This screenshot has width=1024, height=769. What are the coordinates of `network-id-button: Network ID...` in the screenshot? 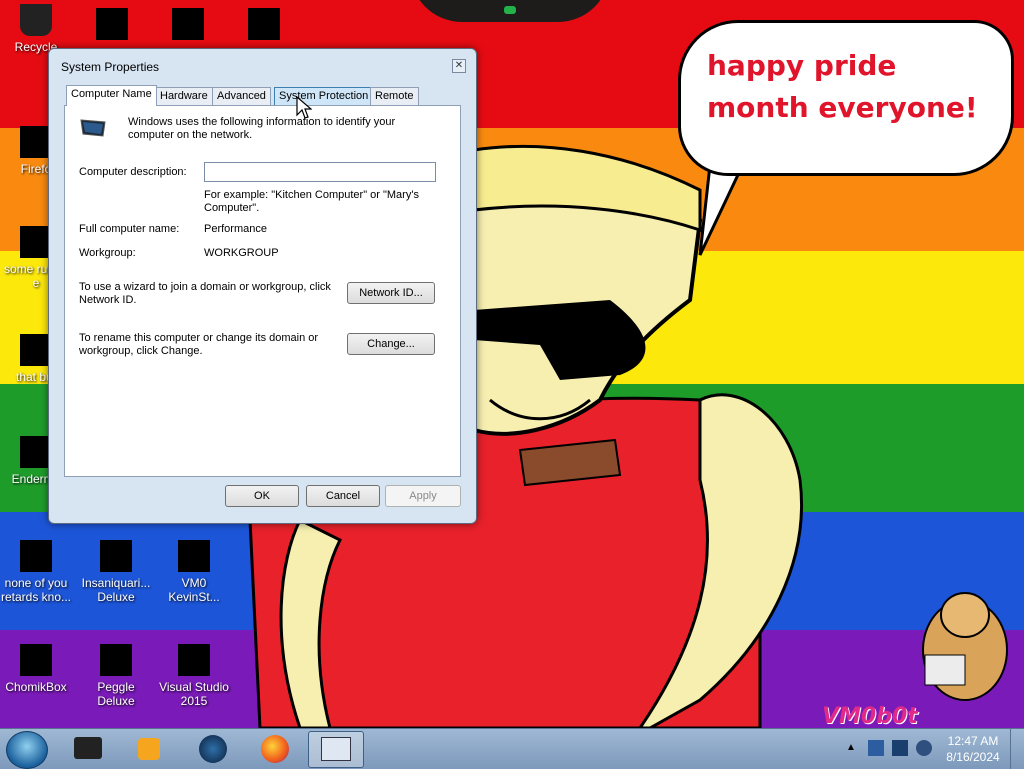 It's located at (391, 293).